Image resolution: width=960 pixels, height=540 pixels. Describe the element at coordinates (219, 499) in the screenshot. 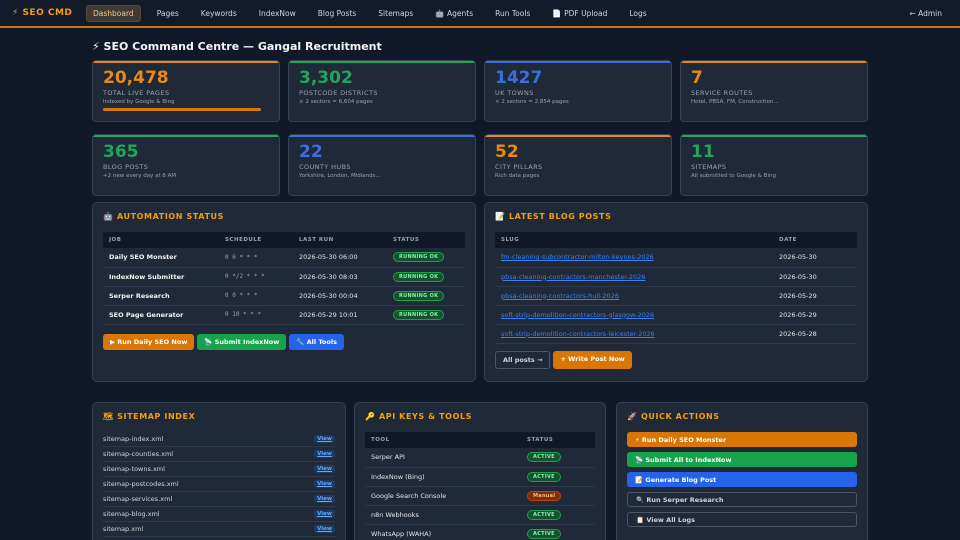

I see `list-item: sitemap-services.xml View` at that location.